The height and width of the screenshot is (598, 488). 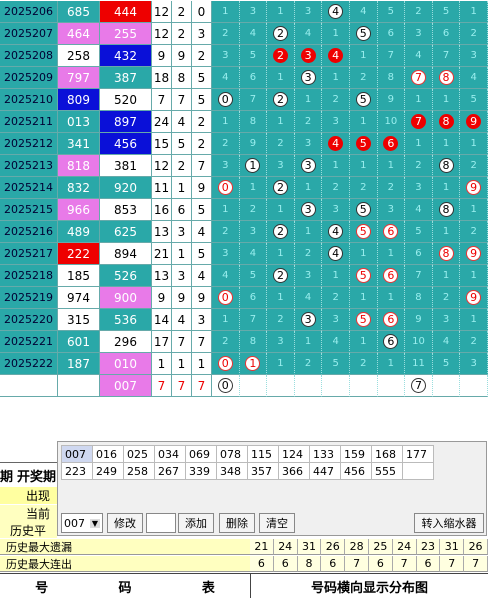 I want to click on stat-value: 14, so click(x=162, y=320).